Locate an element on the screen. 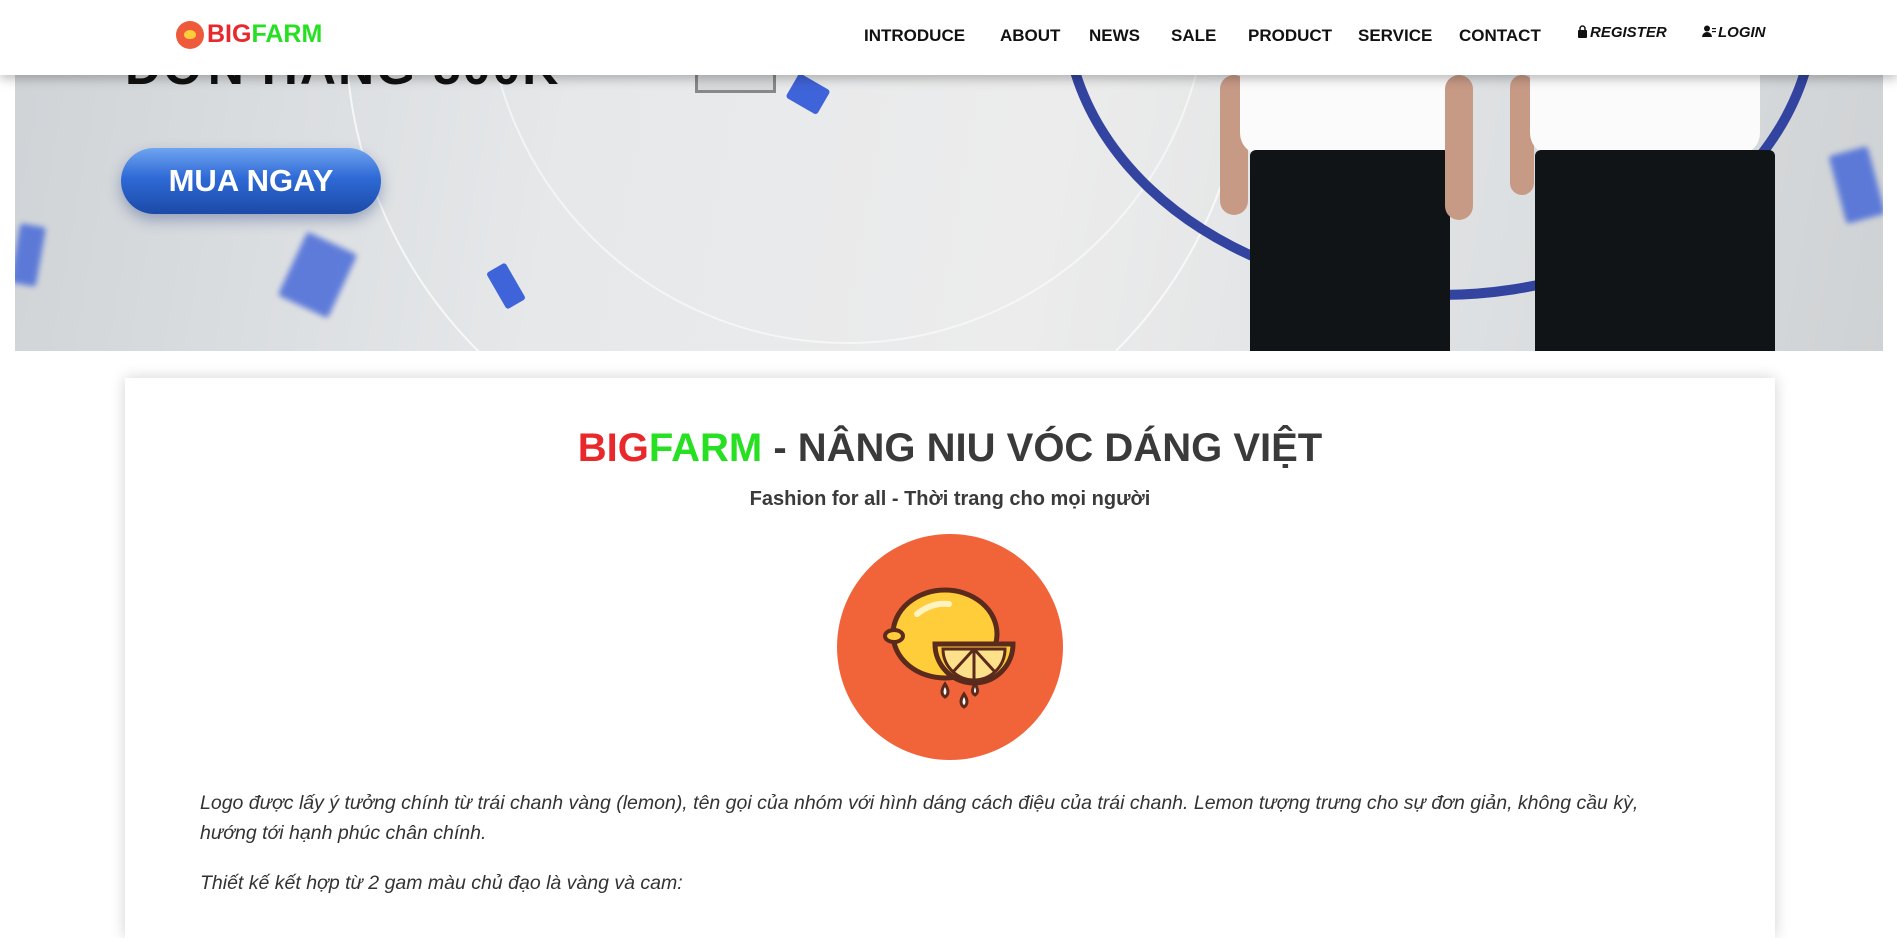 This screenshot has height=938, width=1897. register-link: REGISTER is located at coordinates (1622, 32).